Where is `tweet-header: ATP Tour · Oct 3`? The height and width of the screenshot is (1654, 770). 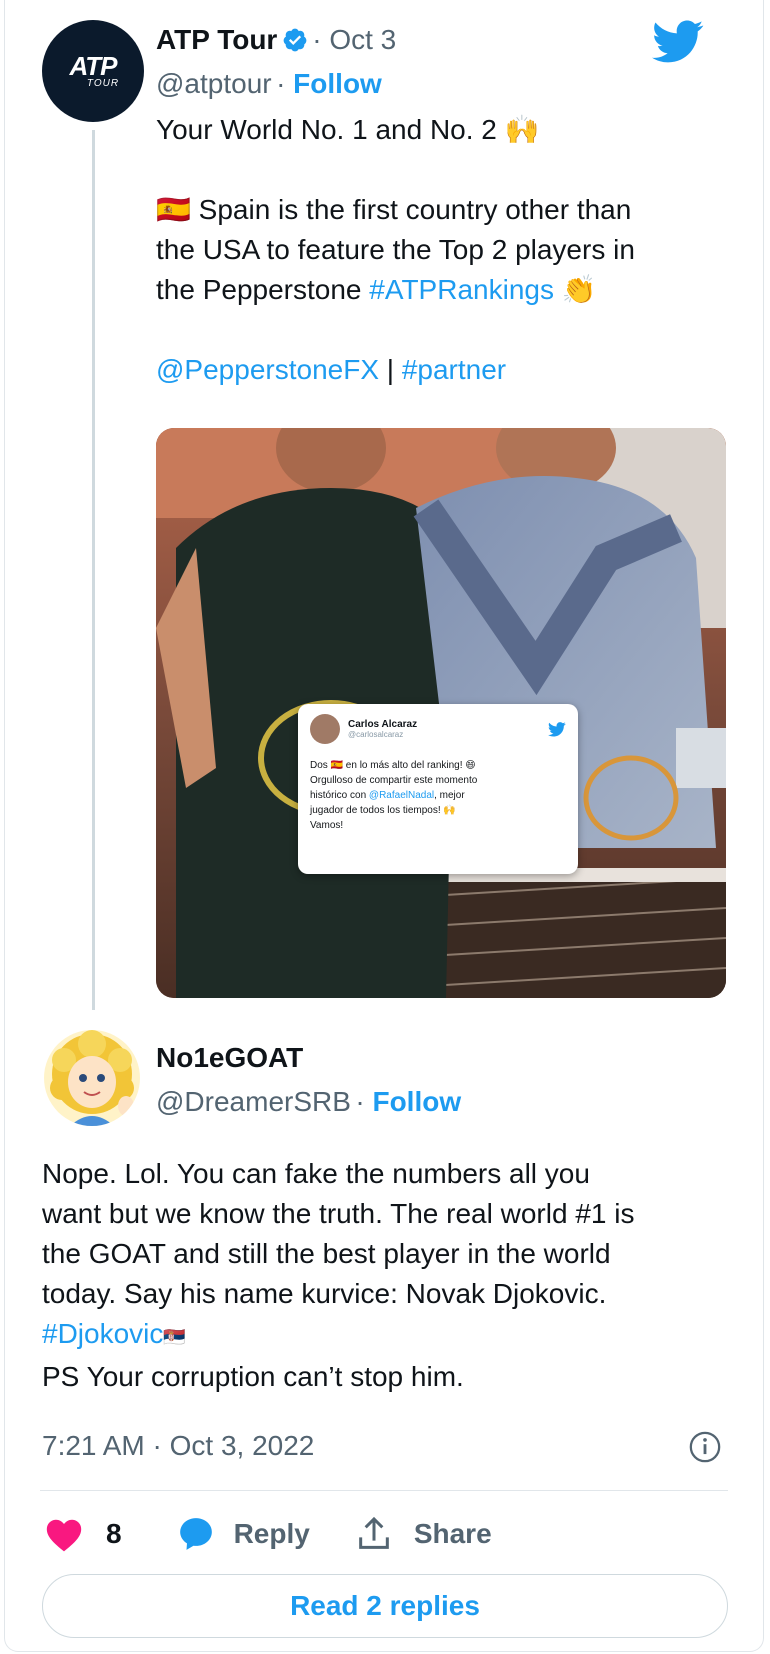
tweet-header: ATP Tour · Oct 3 is located at coordinates (276, 39).